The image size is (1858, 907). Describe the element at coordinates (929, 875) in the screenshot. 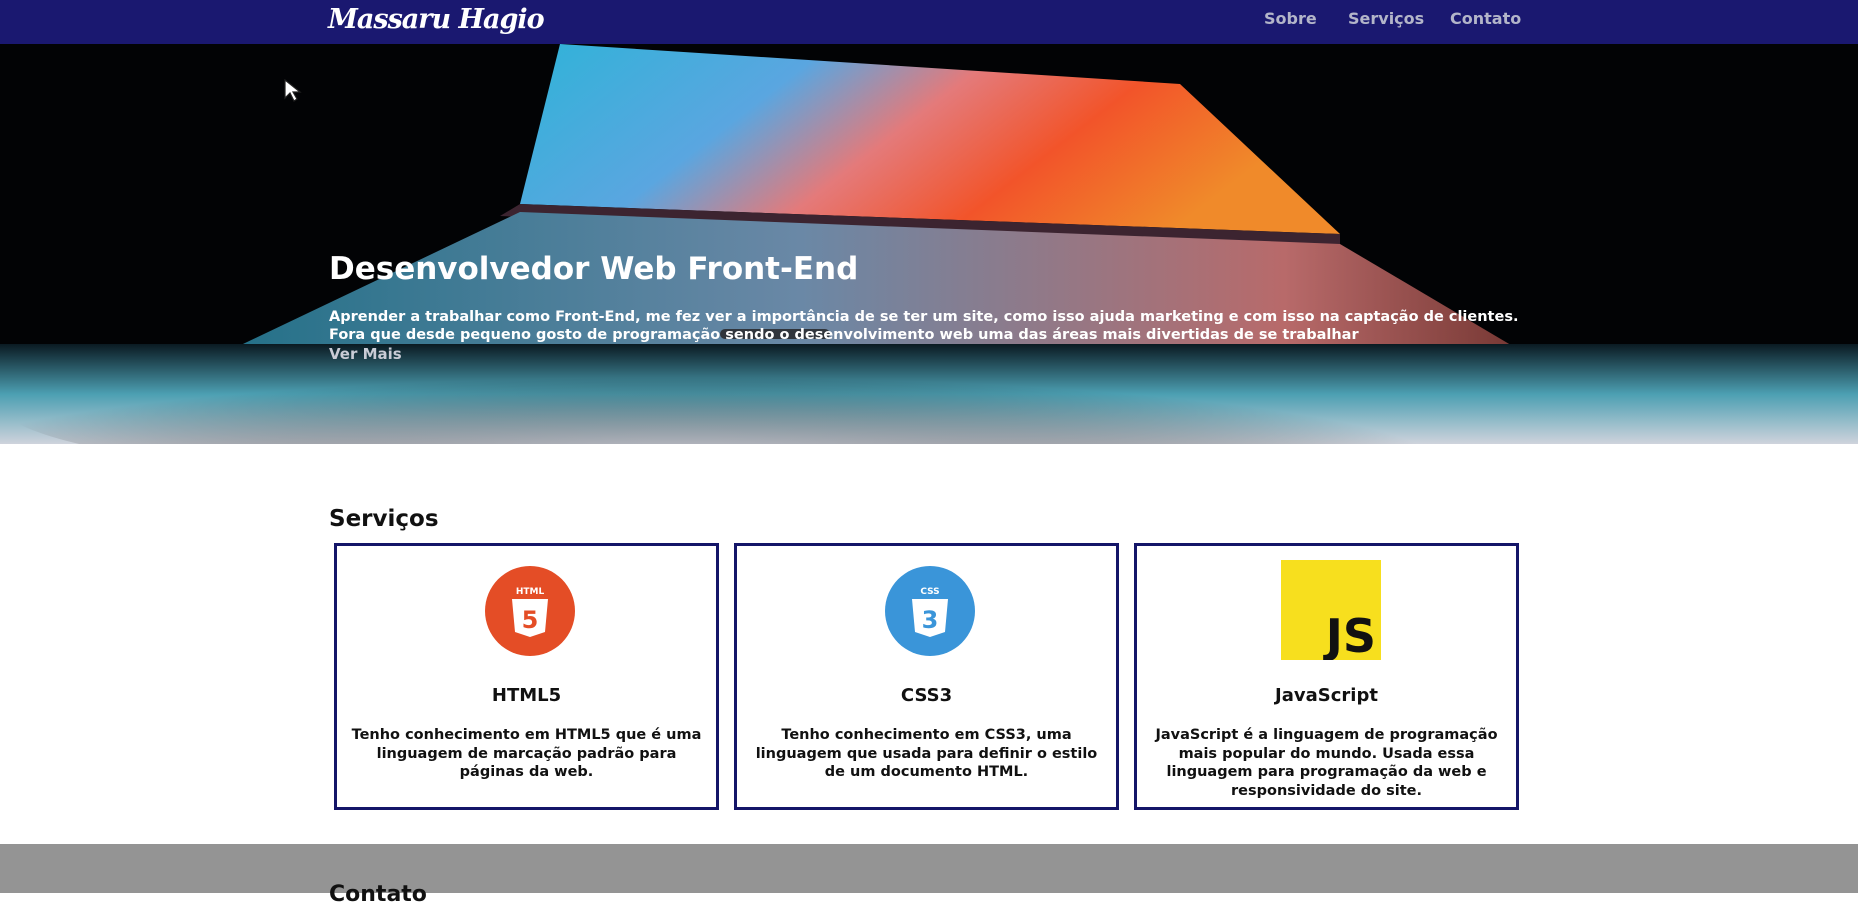

I see `contact-section: Contato` at that location.